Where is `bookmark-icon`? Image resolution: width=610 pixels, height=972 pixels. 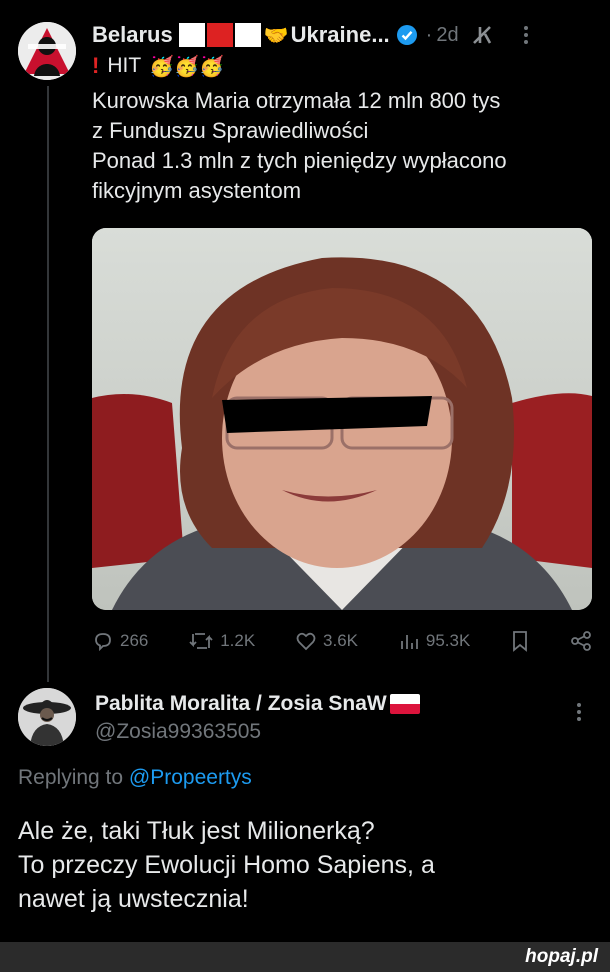 bookmark-icon is located at coordinates (520, 641).